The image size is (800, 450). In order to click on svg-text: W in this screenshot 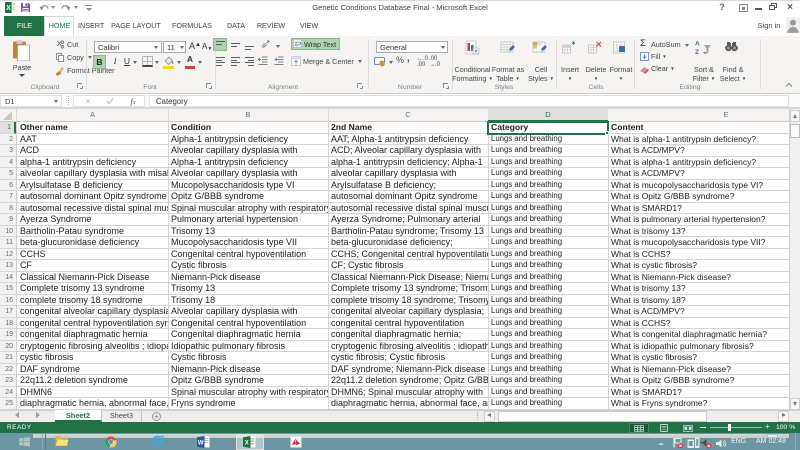, I will do `click(201, 443)`.